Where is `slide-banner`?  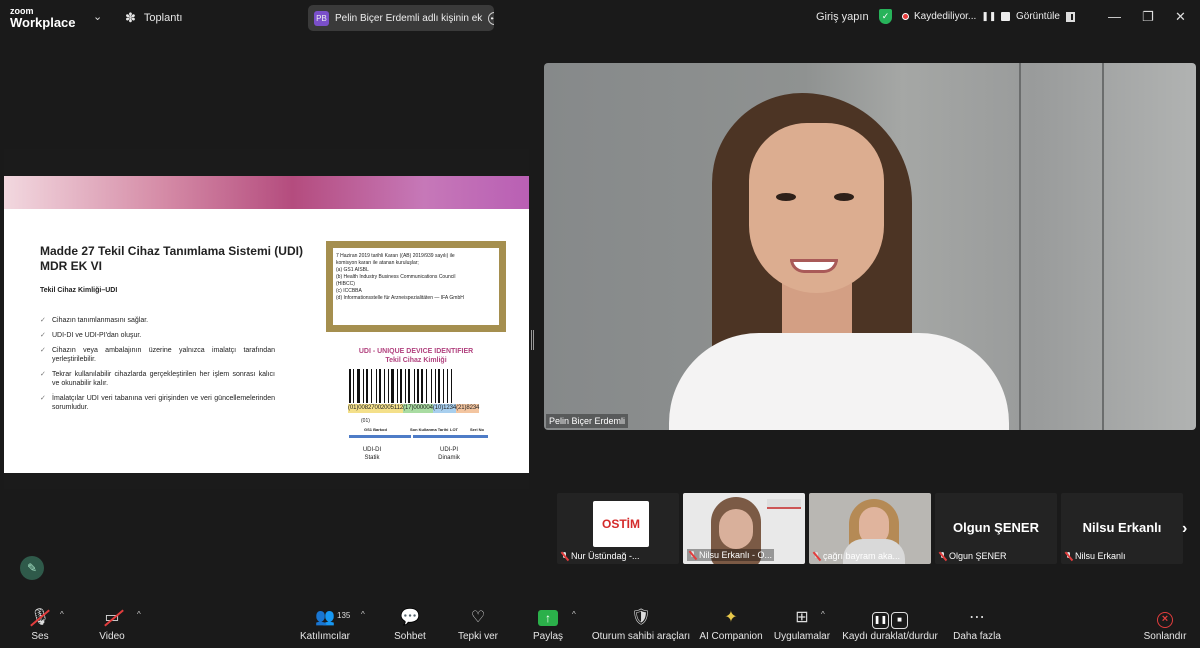
slide-banner is located at coordinates (266, 192).